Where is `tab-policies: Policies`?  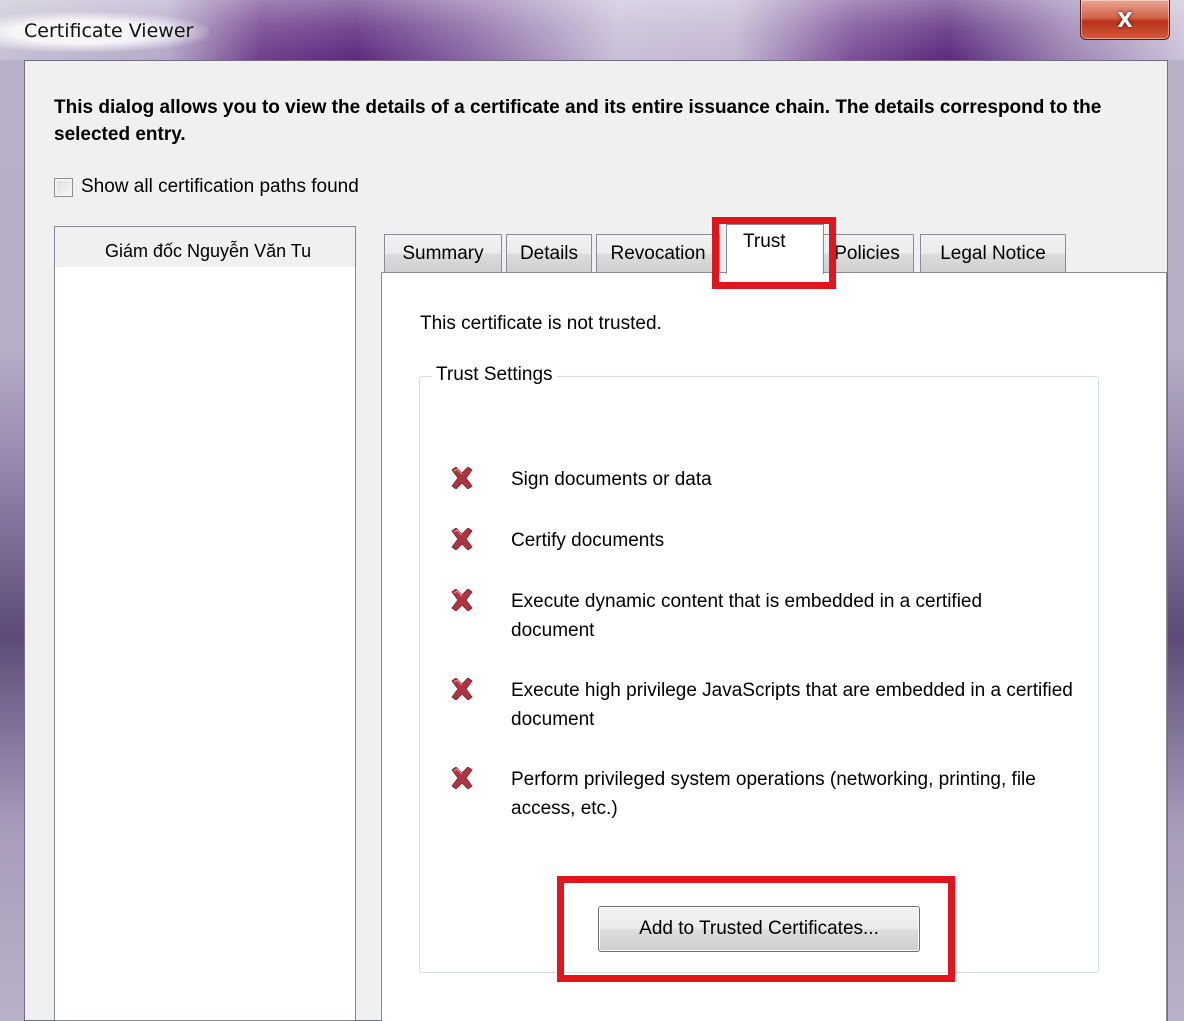
tab-policies: Policies is located at coordinates (867, 253).